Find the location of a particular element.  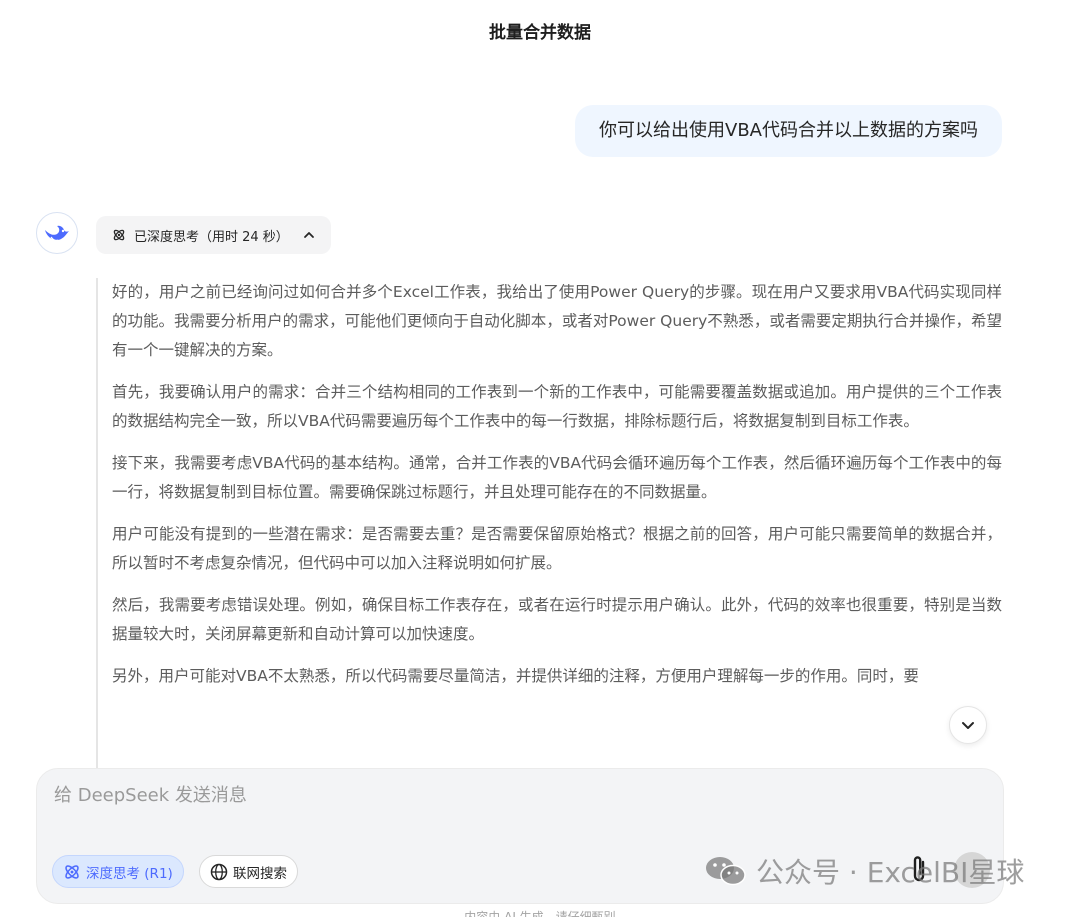

assistant-avatar is located at coordinates (57, 233).